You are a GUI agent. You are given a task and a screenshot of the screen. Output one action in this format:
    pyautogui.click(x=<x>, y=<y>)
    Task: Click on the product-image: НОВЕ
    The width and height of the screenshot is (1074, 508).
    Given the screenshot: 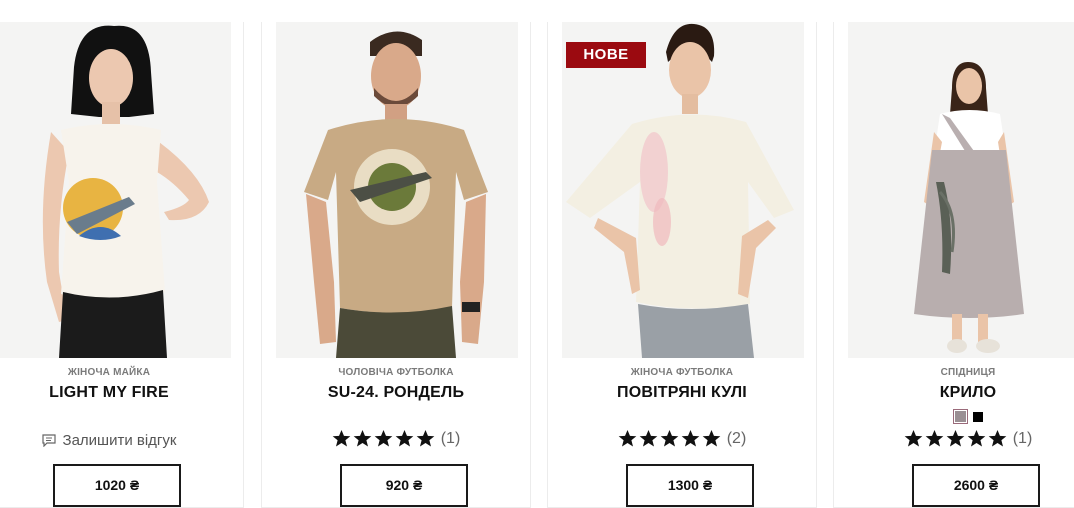 What is the action you would take?
    pyautogui.click(x=683, y=190)
    